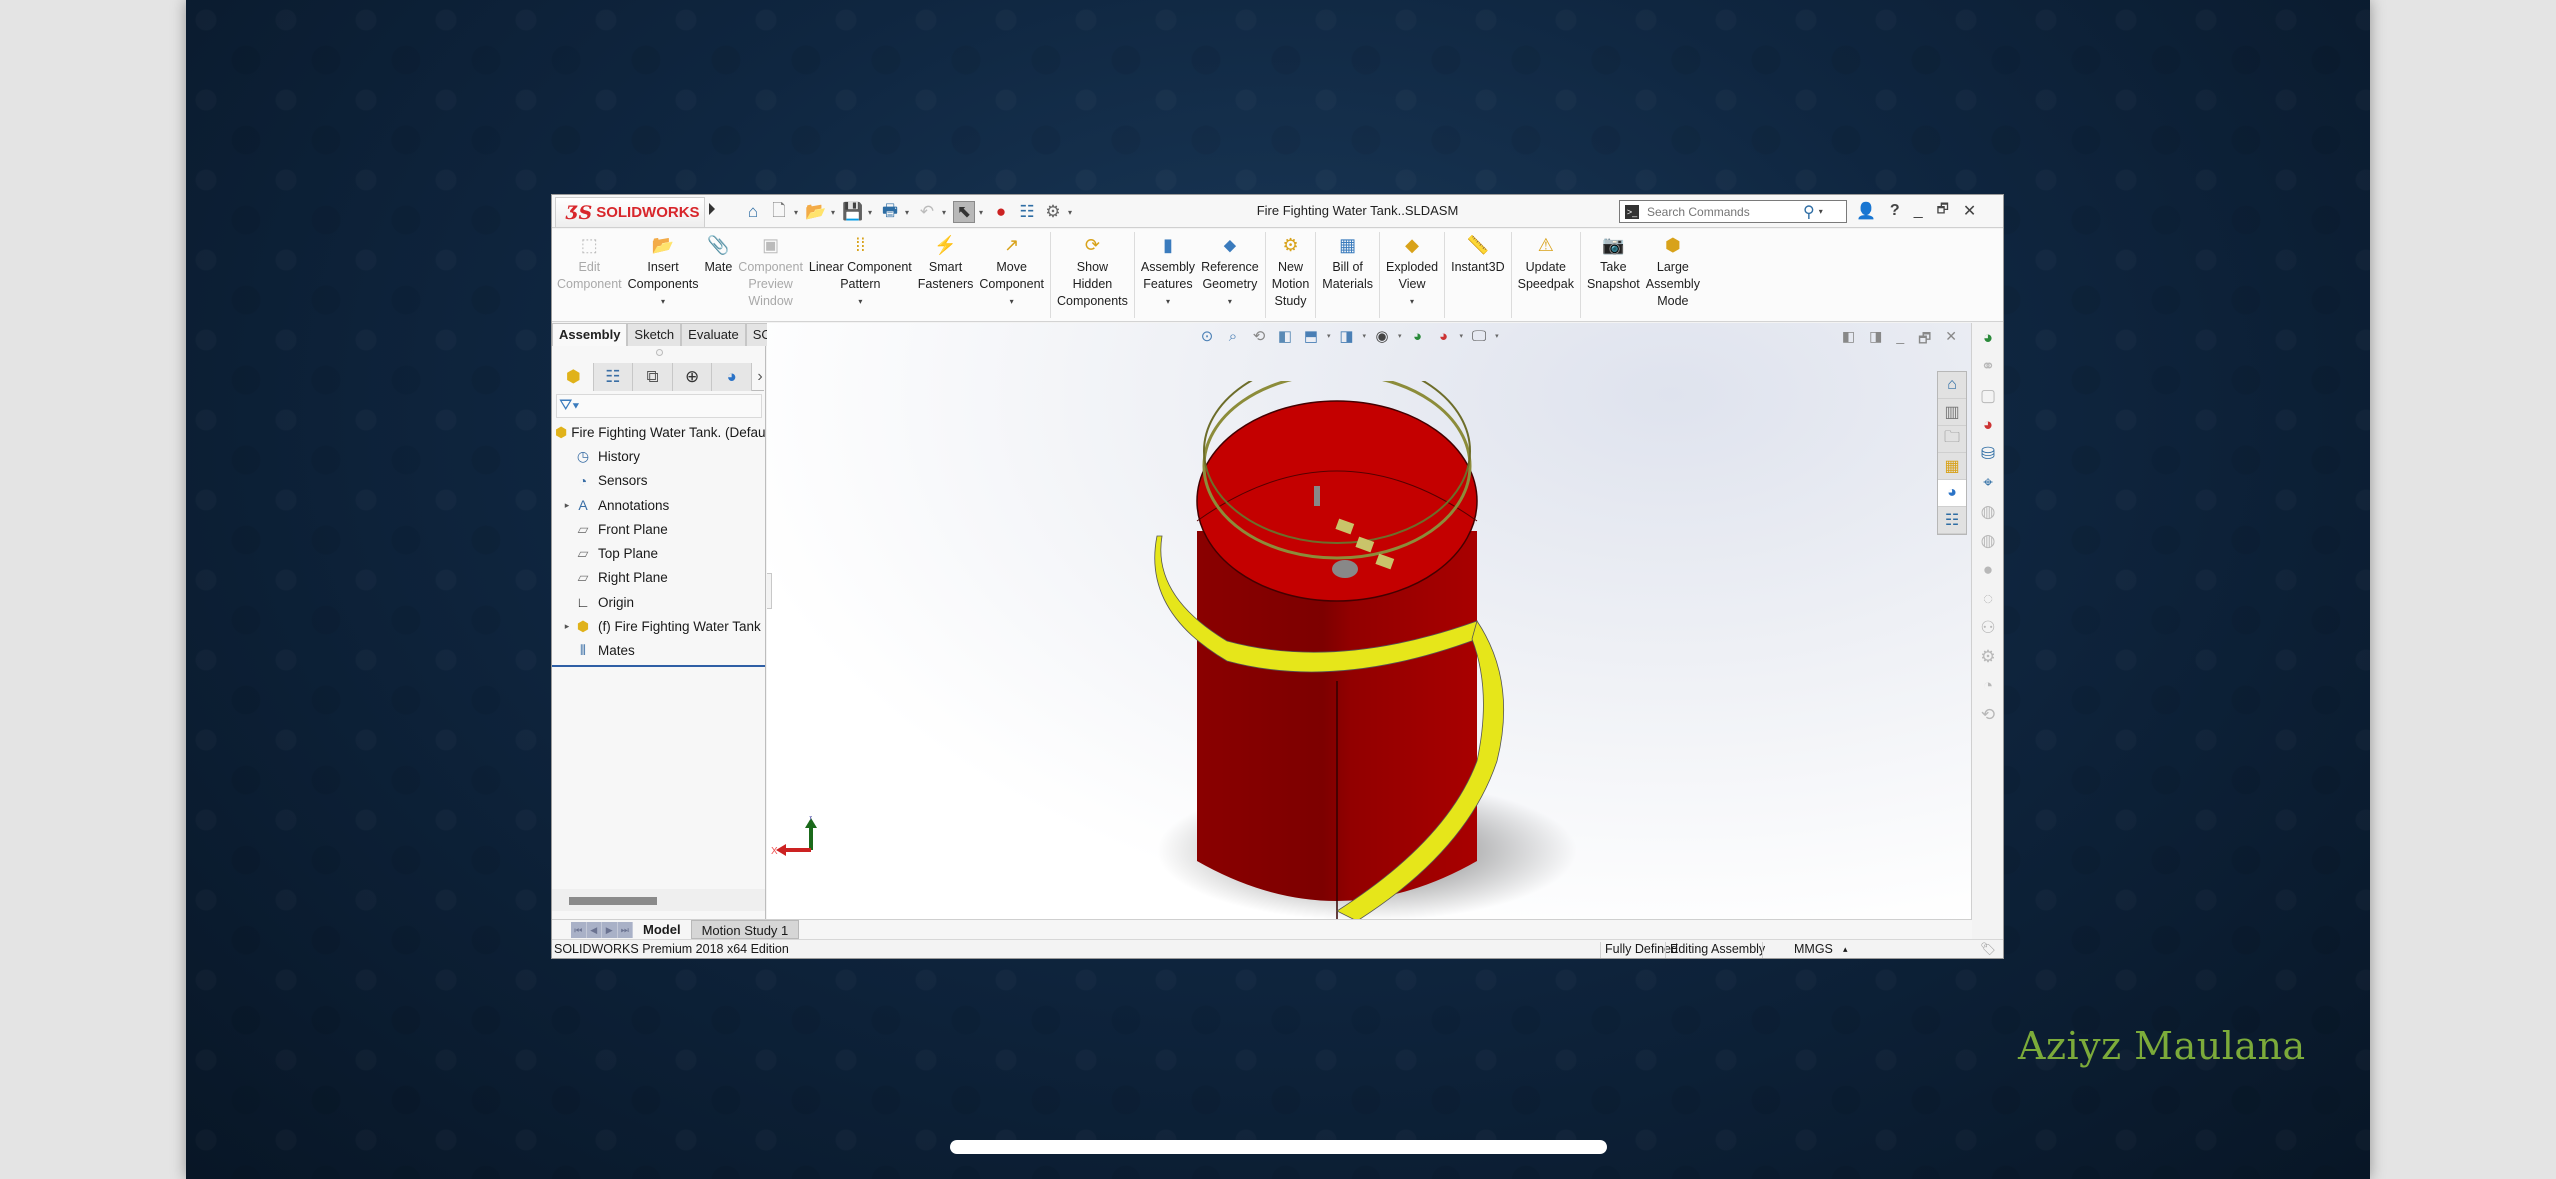 The image size is (2556, 1179). Describe the element at coordinates (658, 505) in the screenshot. I see `tree-item-annotations: ▸ A Annotations` at that location.